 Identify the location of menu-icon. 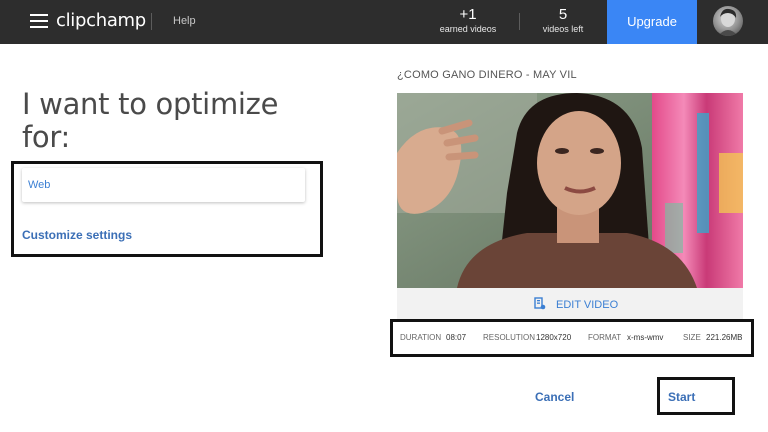
(39, 21).